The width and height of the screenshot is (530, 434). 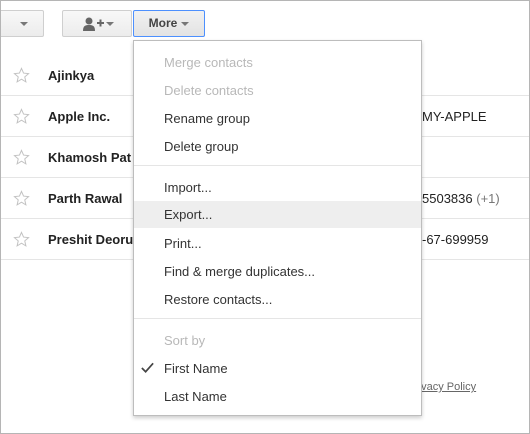 I want to click on contact-name: Parth Rawal, so click(x=85, y=198).